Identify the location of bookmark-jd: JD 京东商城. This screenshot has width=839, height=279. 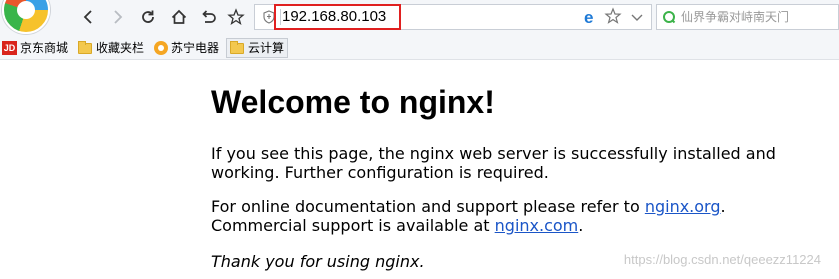
(35, 48).